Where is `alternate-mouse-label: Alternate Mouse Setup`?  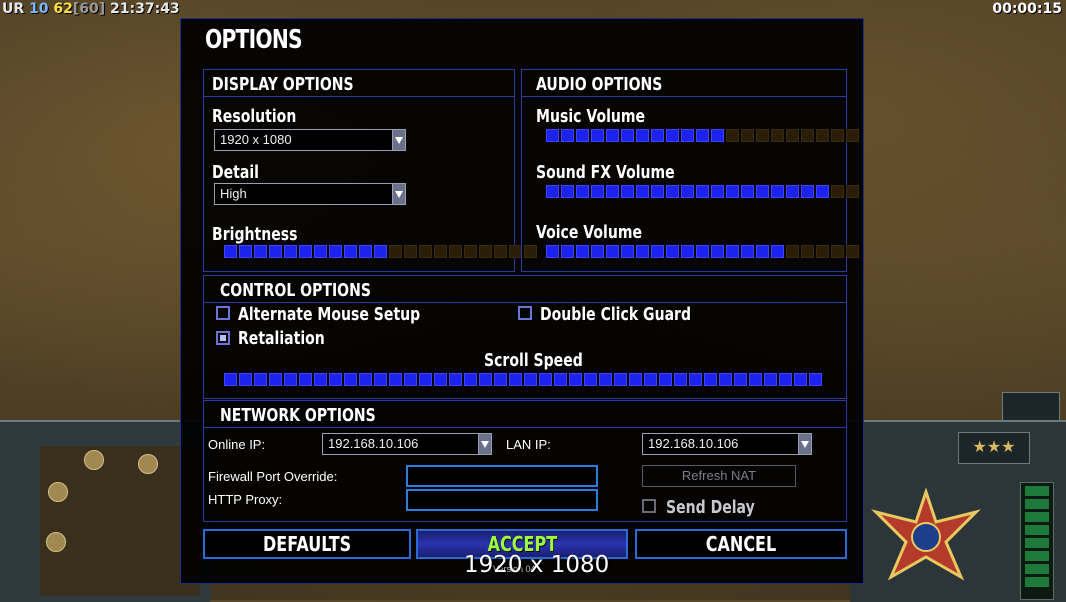
alternate-mouse-label: Alternate Mouse Setup is located at coordinates (329, 314).